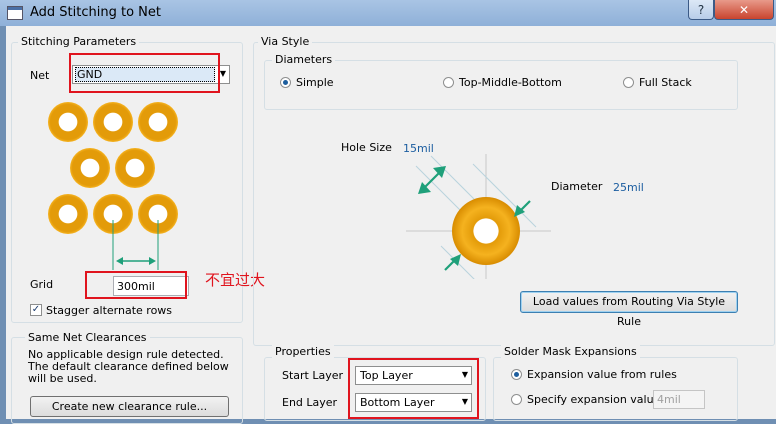 The image size is (776, 424). I want to click on simple-radio, so click(285, 82).